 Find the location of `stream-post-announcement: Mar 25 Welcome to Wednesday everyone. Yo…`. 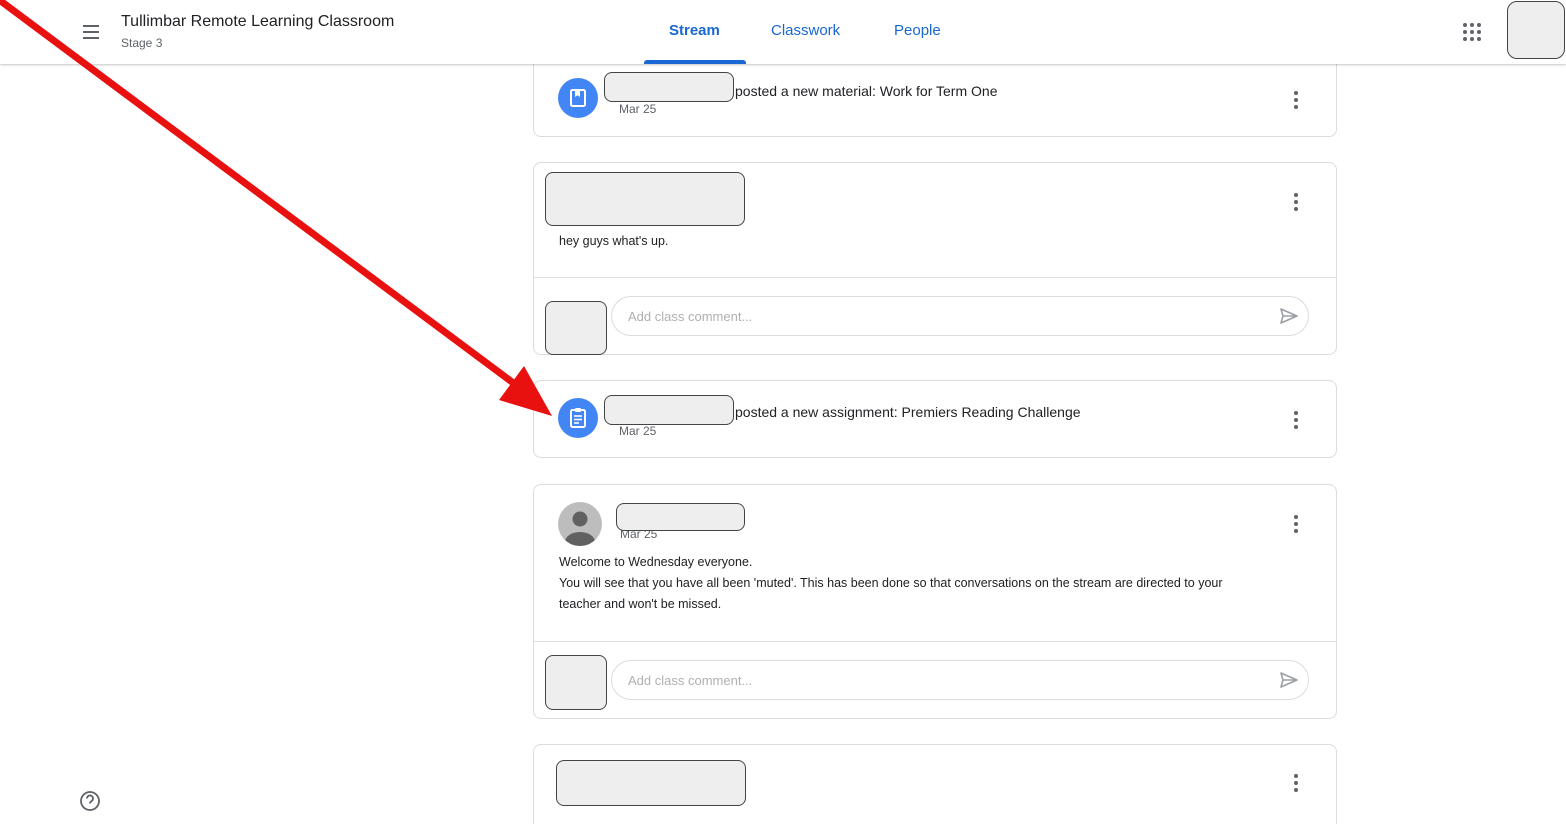

stream-post-announcement: Mar 25 Welcome to Wednesday everyone. Yo… is located at coordinates (935, 601).